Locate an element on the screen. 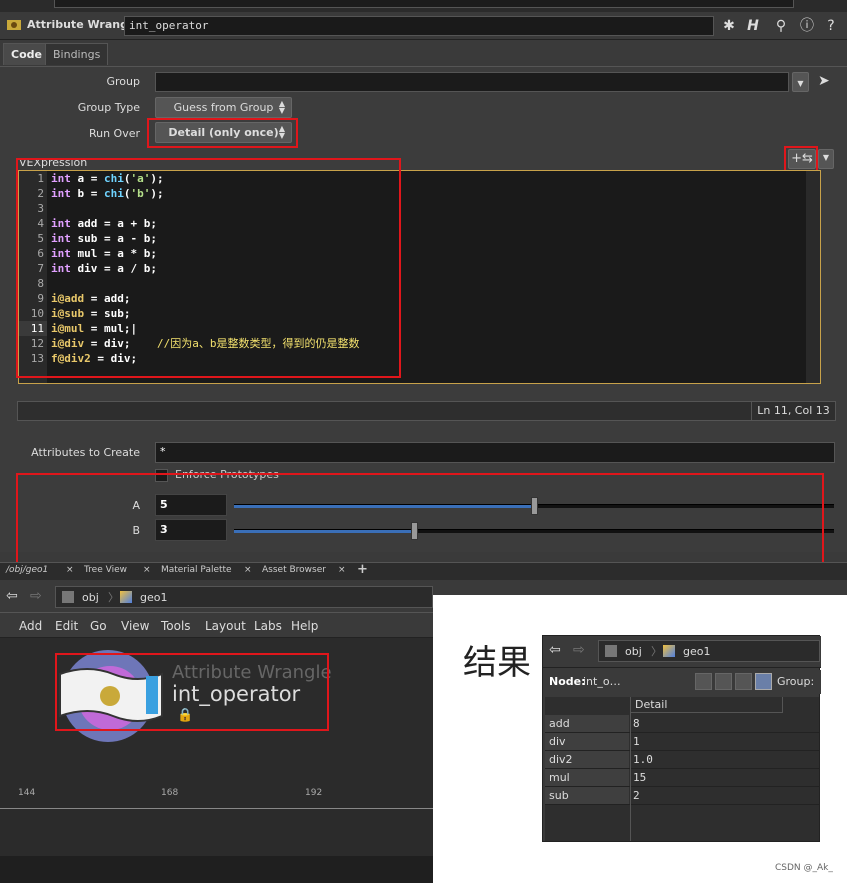  spreadsheet-table: Detail add 8 div 1 div2 1.0 mul 15 sub 2 is located at coordinates (682, 769).